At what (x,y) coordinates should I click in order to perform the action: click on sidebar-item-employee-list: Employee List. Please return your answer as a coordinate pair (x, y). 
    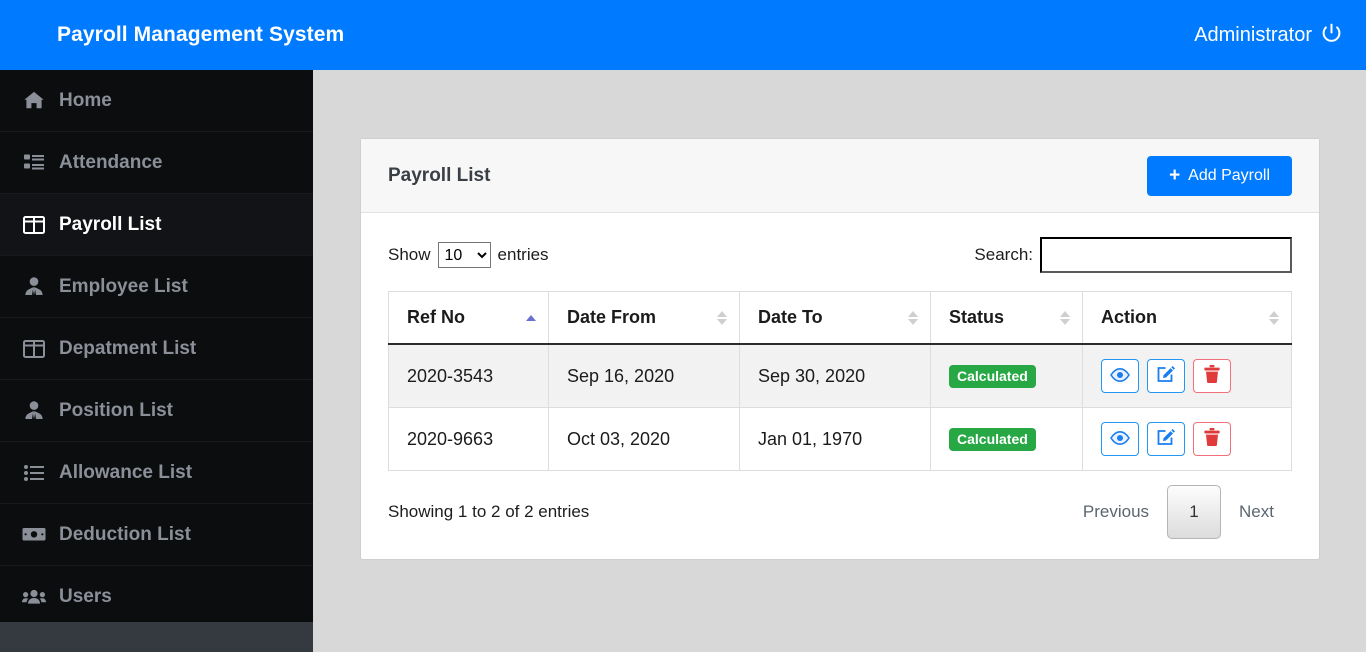
    Looking at the image, I should click on (156, 287).